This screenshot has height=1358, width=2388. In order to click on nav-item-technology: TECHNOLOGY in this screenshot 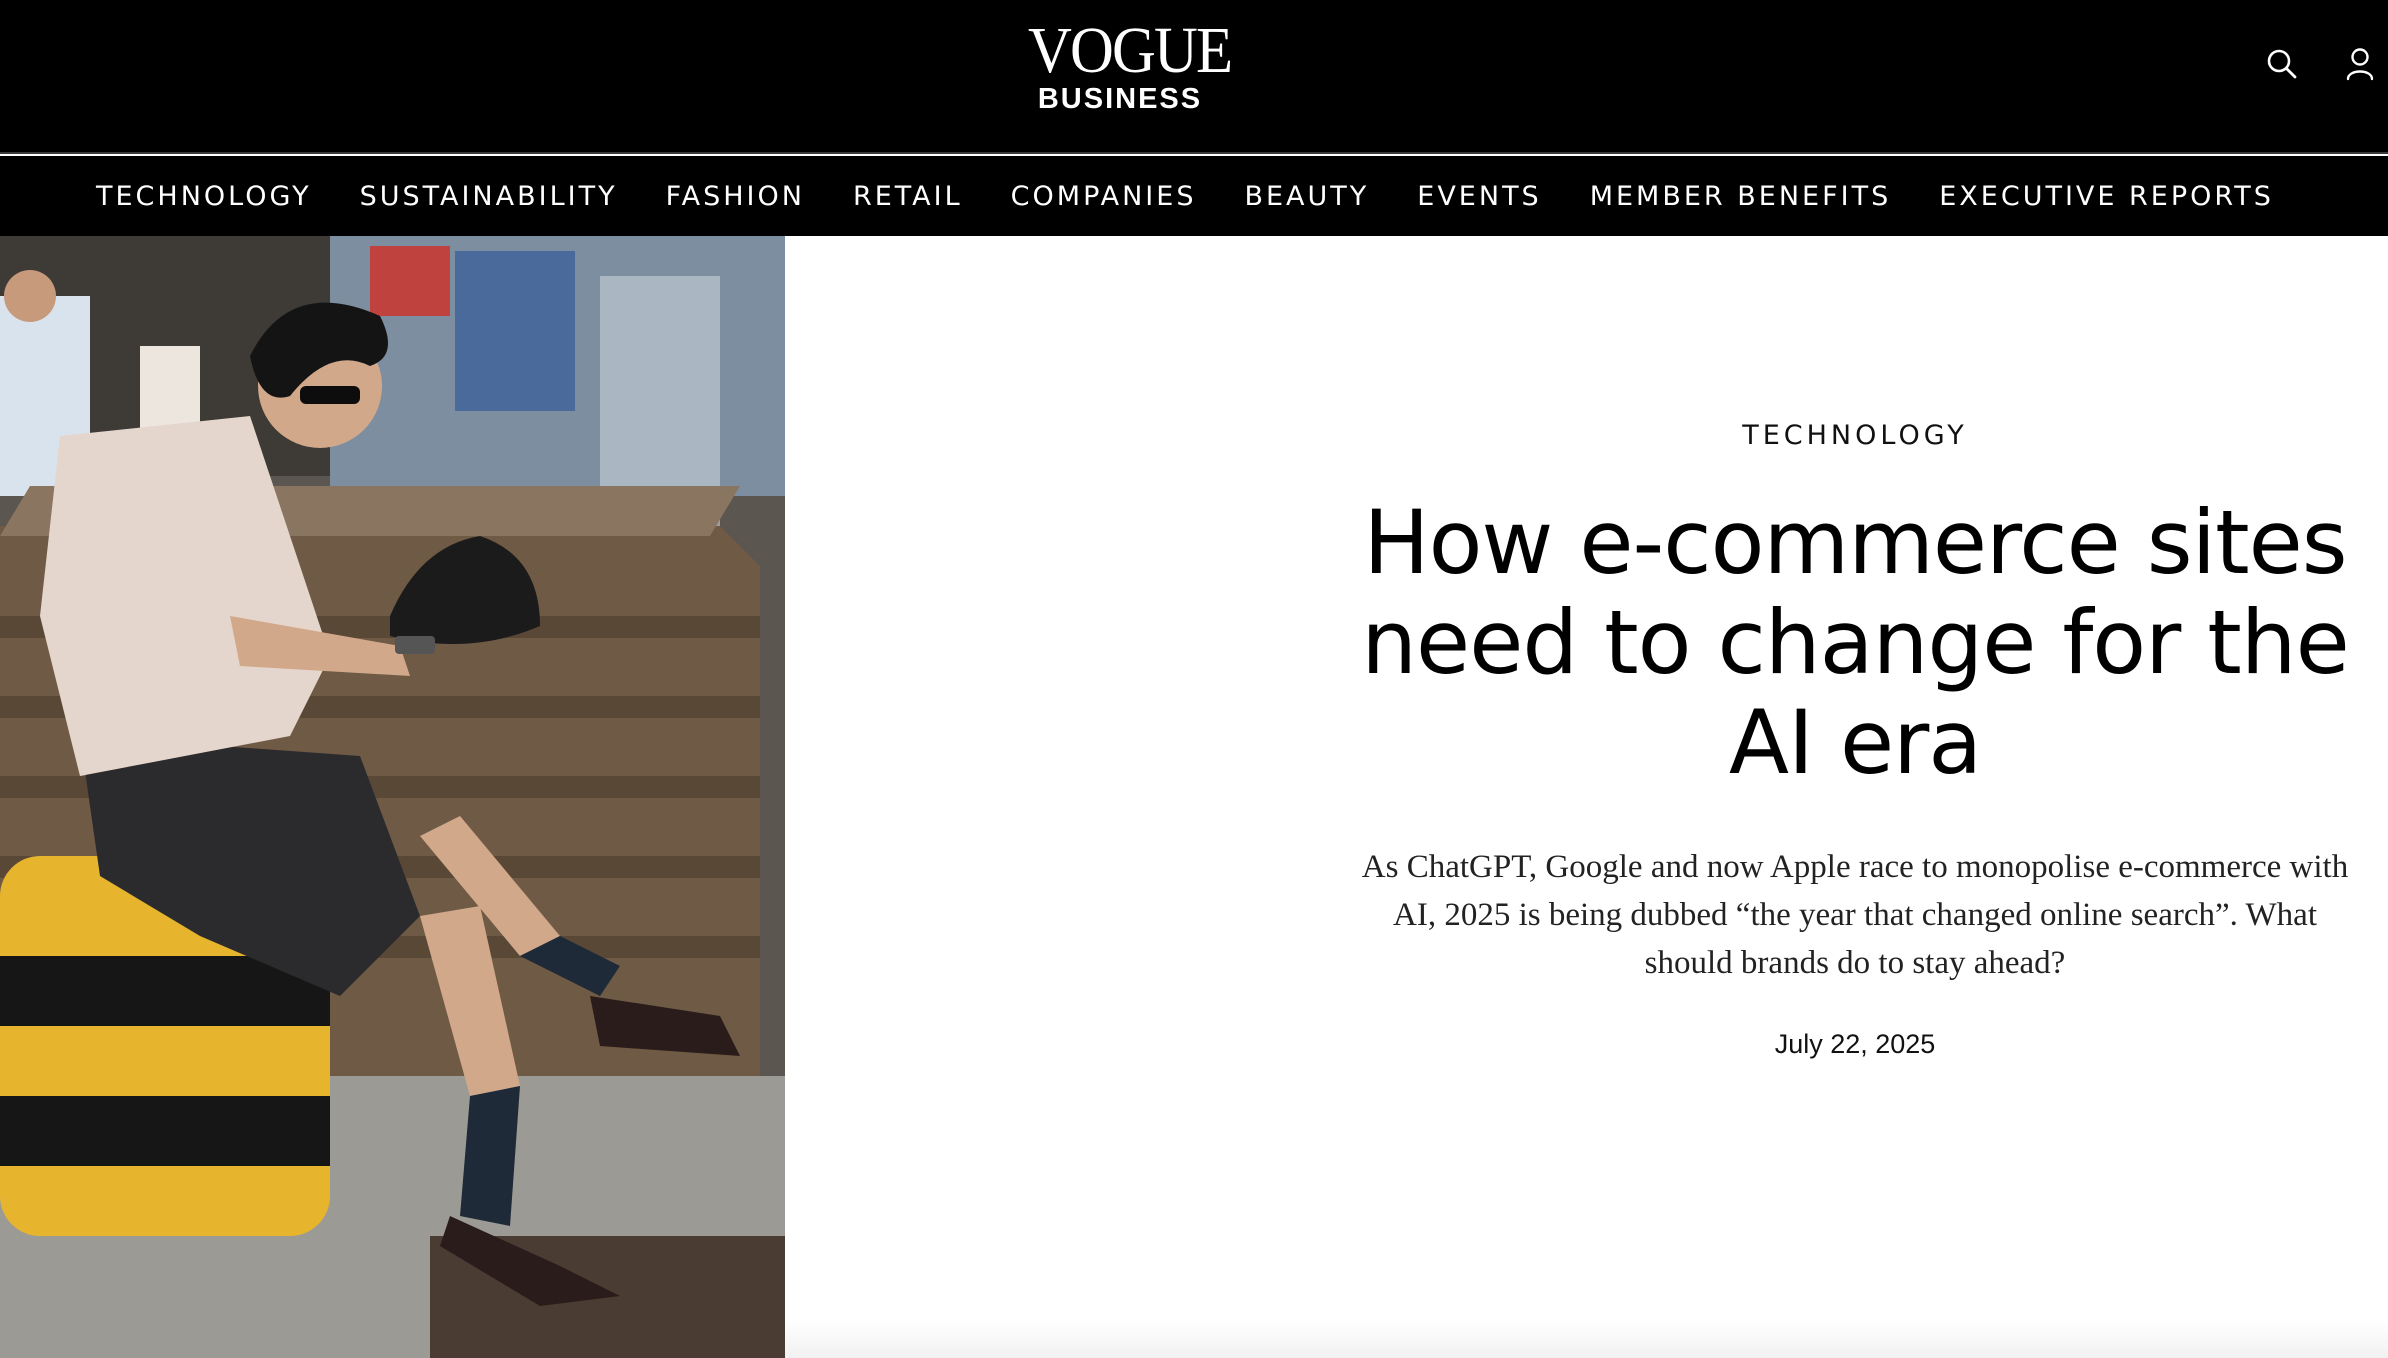, I will do `click(204, 196)`.